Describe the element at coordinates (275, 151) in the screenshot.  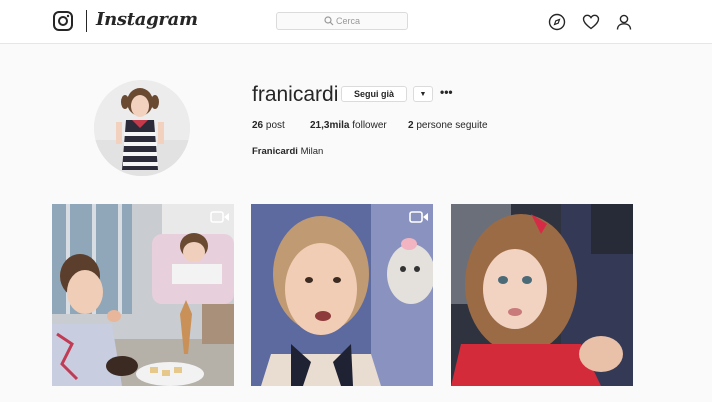
I see `bio-name: Franicardi` at that location.